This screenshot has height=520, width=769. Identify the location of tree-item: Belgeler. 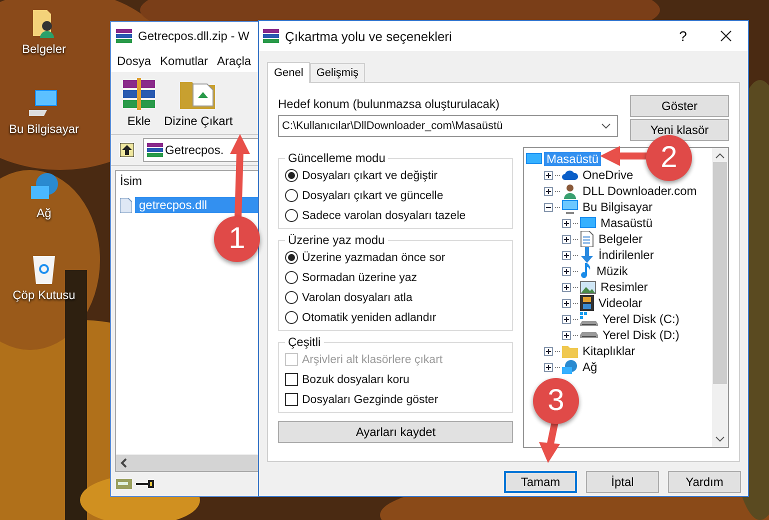
(620, 239).